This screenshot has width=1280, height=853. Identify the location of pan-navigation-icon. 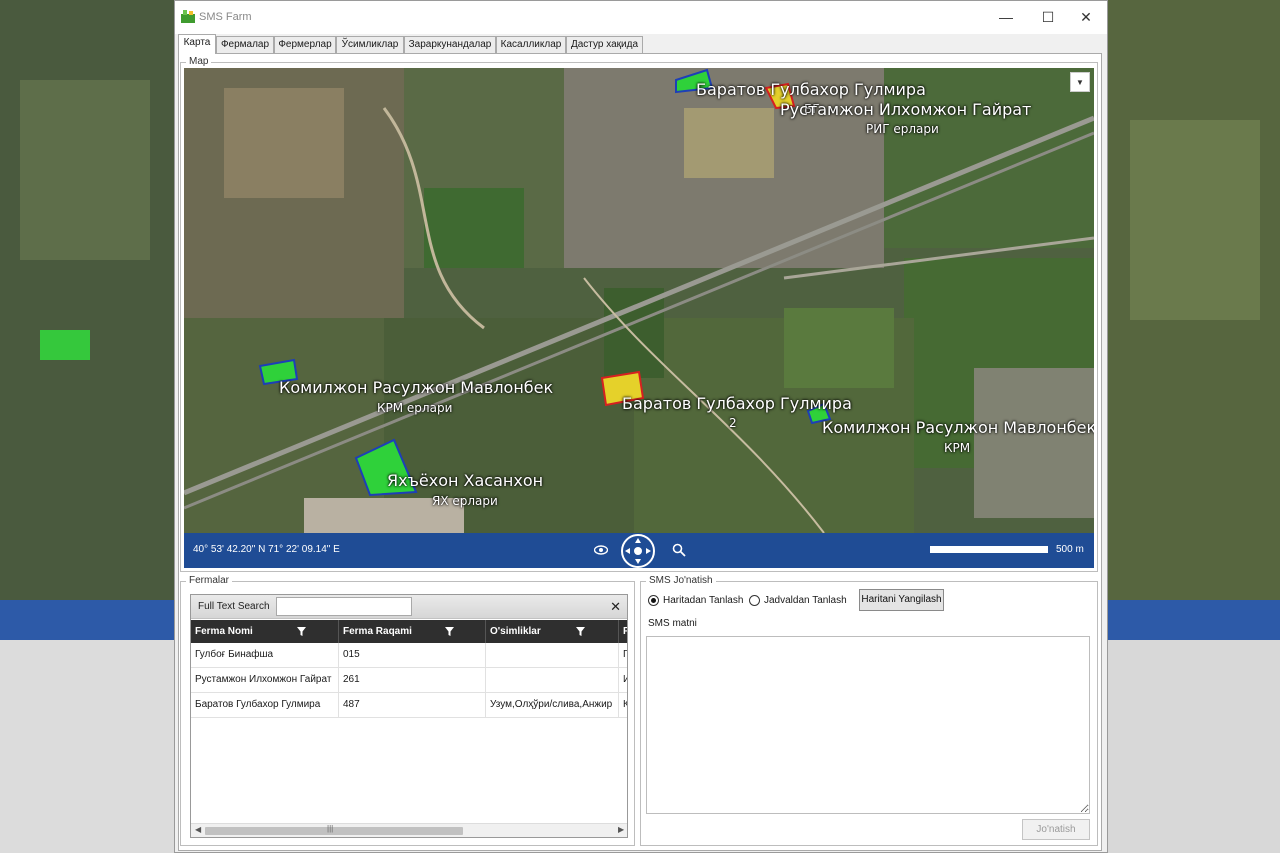
(638, 550).